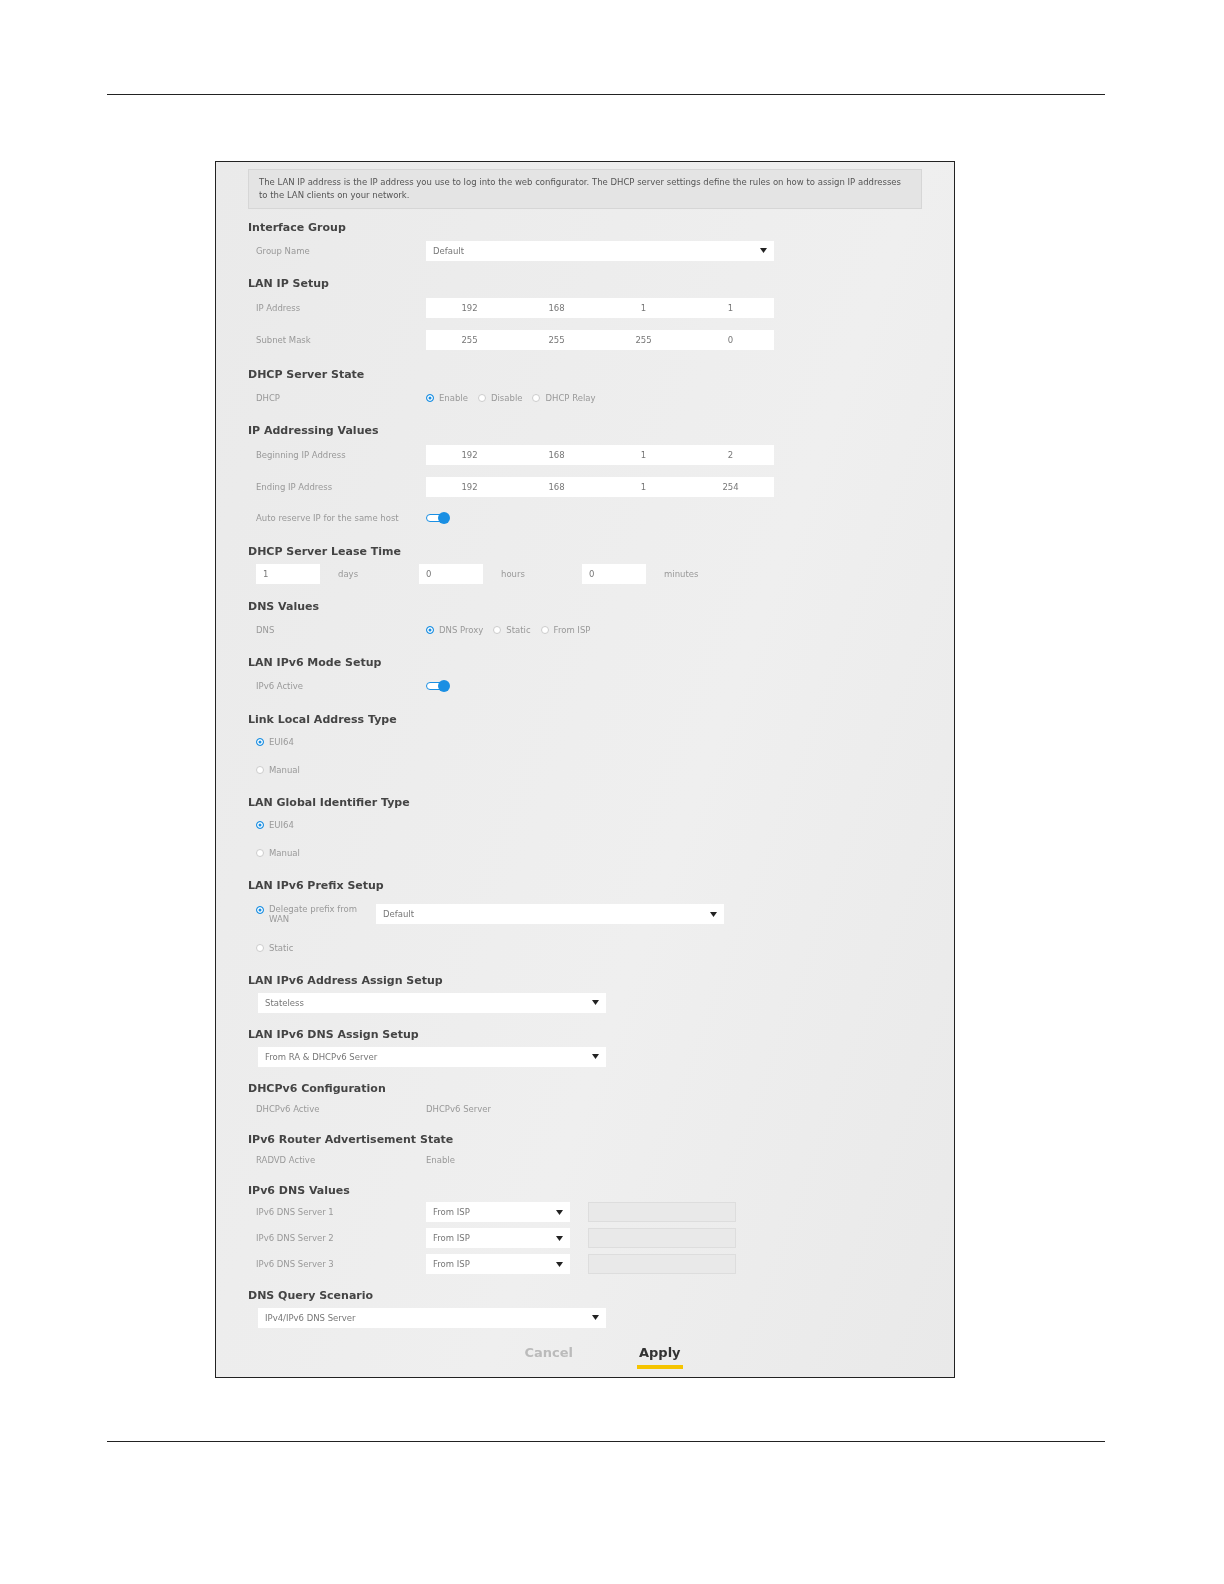 The image size is (1224, 1584). Describe the element at coordinates (299, 1191) in the screenshot. I see `section-heading: IPv6 DNS Values` at that location.